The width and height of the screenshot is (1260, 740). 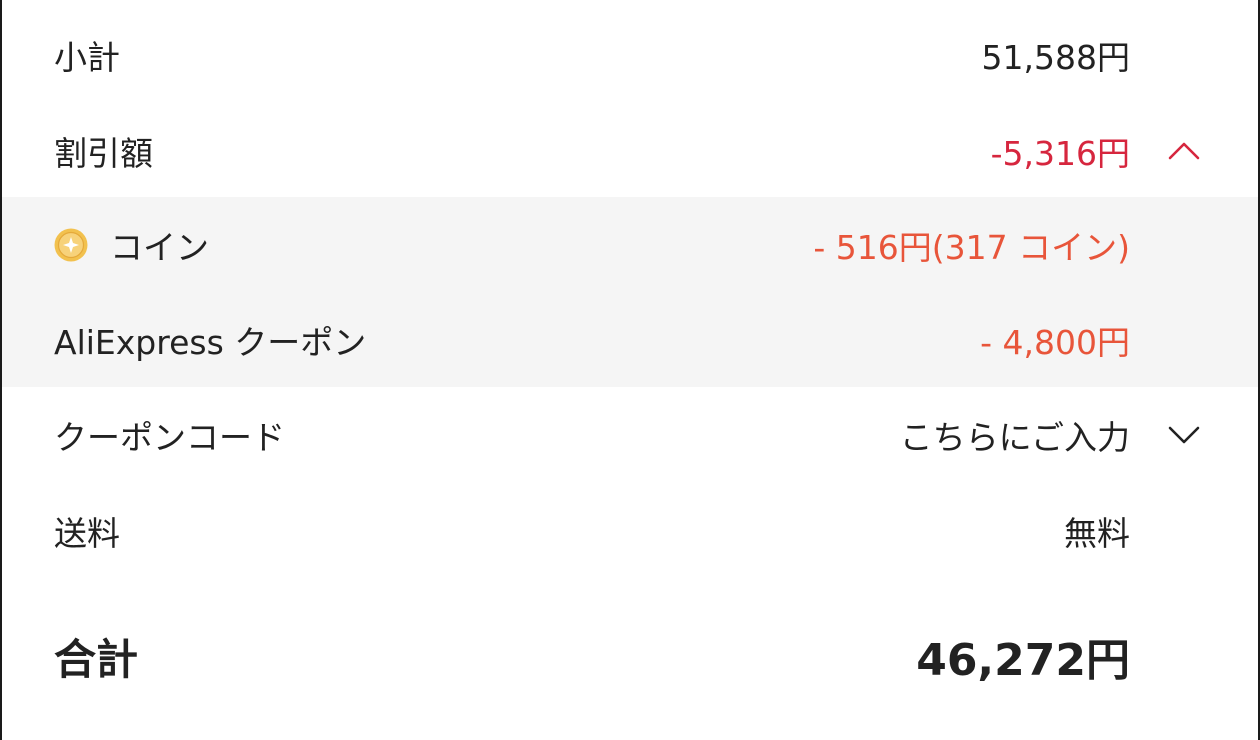 I want to click on shipping-value: 無料, so click(x=1097, y=533).